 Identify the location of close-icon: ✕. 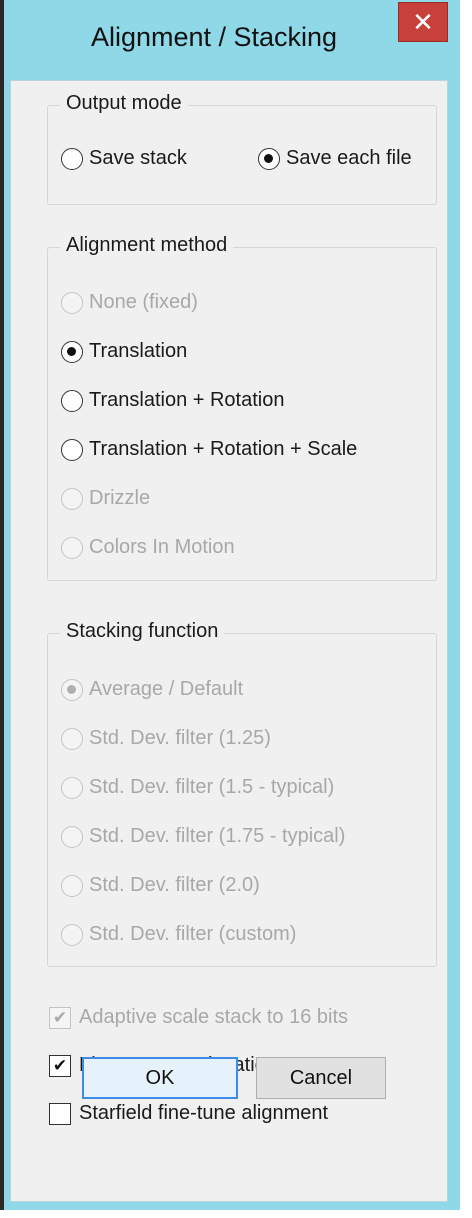
(423, 21).